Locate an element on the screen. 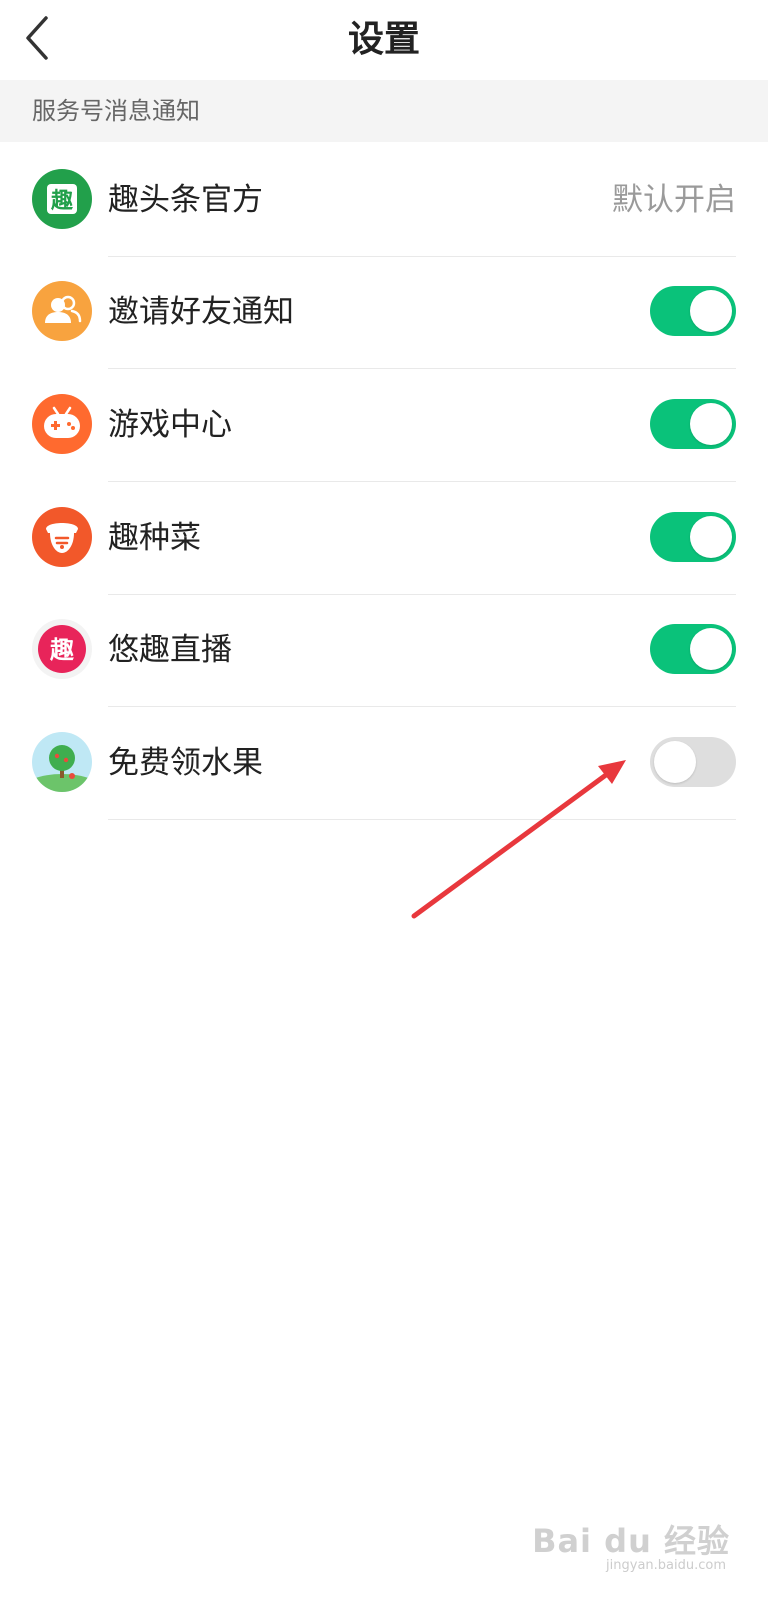 The height and width of the screenshot is (1600, 768). youqu-live-toggle is located at coordinates (693, 649).